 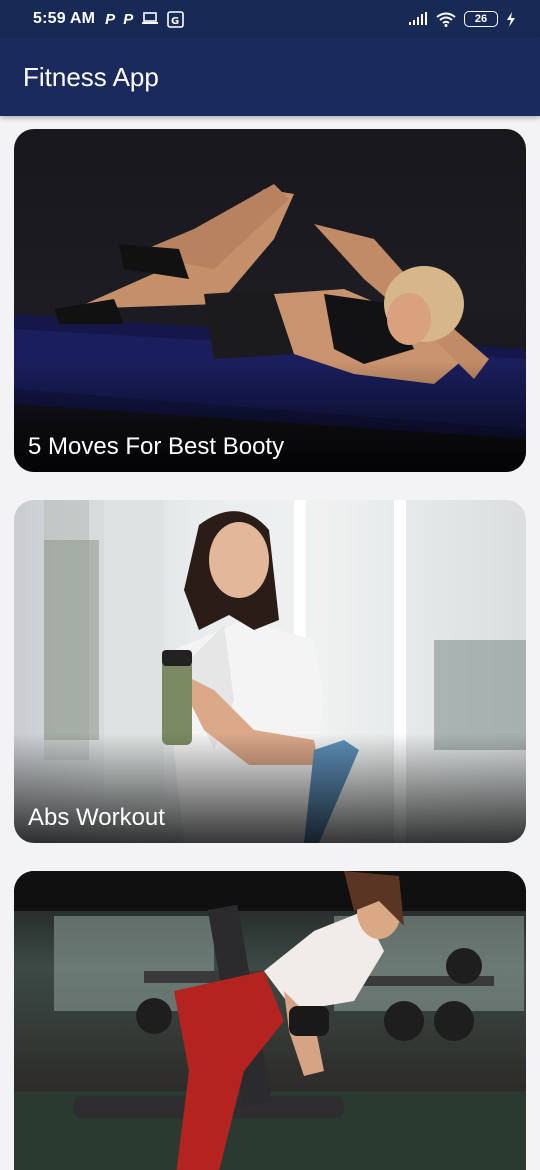 What do you see at coordinates (418, 18) in the screenshot?
I see `signal-icon` at bounding box center [418, 18].